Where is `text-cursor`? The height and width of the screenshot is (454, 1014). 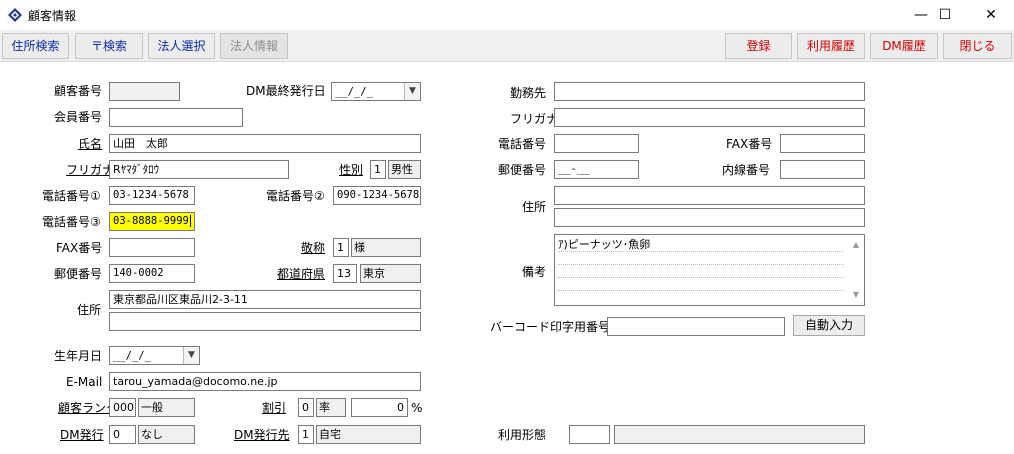
text-cursor is located at coordinates (190, 221).